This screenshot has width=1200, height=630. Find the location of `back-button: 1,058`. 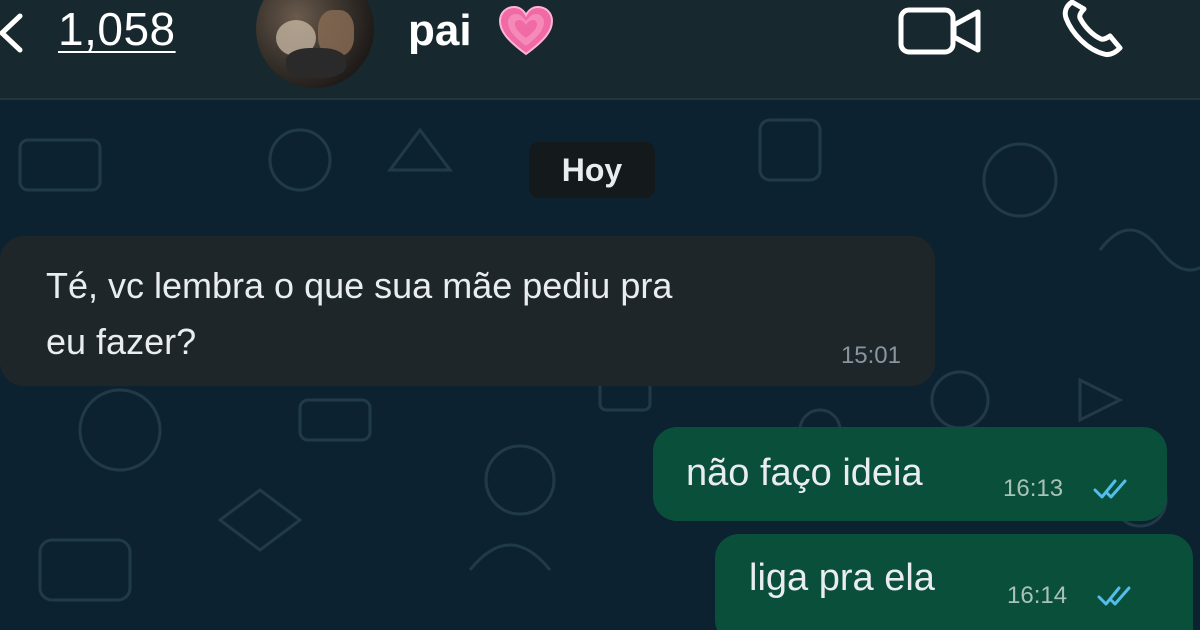

back-button: 1,058 is located at coordinates (105, 32).